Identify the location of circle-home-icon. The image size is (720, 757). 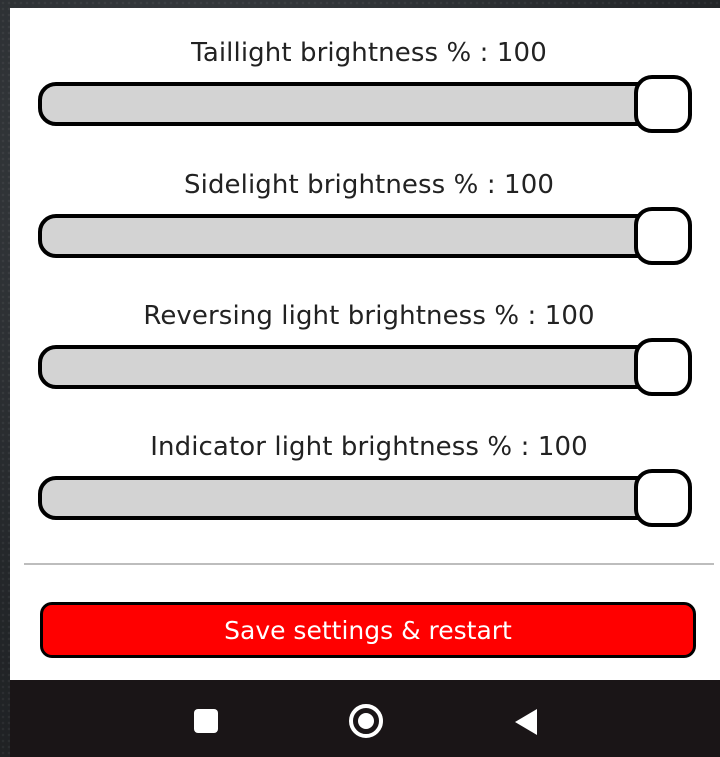
(366, 721).